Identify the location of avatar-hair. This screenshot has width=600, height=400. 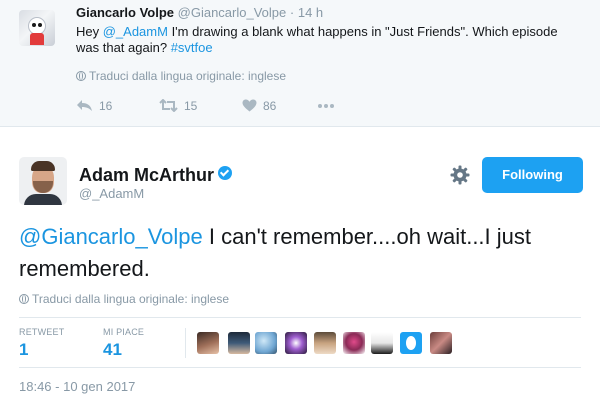
(43, 166).